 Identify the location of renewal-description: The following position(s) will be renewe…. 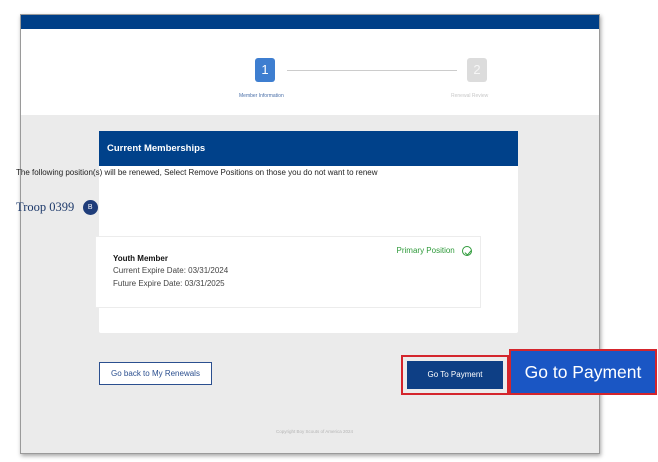
(197, 172).